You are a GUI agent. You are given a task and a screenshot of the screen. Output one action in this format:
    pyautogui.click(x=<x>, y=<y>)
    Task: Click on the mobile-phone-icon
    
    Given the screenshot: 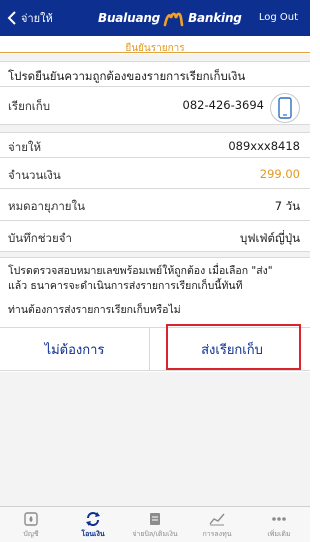 What is the action you would take?
    pyautogui.click(x=285, y=108)
    